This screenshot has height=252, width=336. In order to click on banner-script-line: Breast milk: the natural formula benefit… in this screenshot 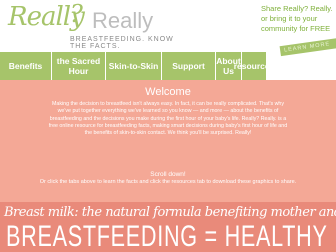, I will do `click(170, 212)`.